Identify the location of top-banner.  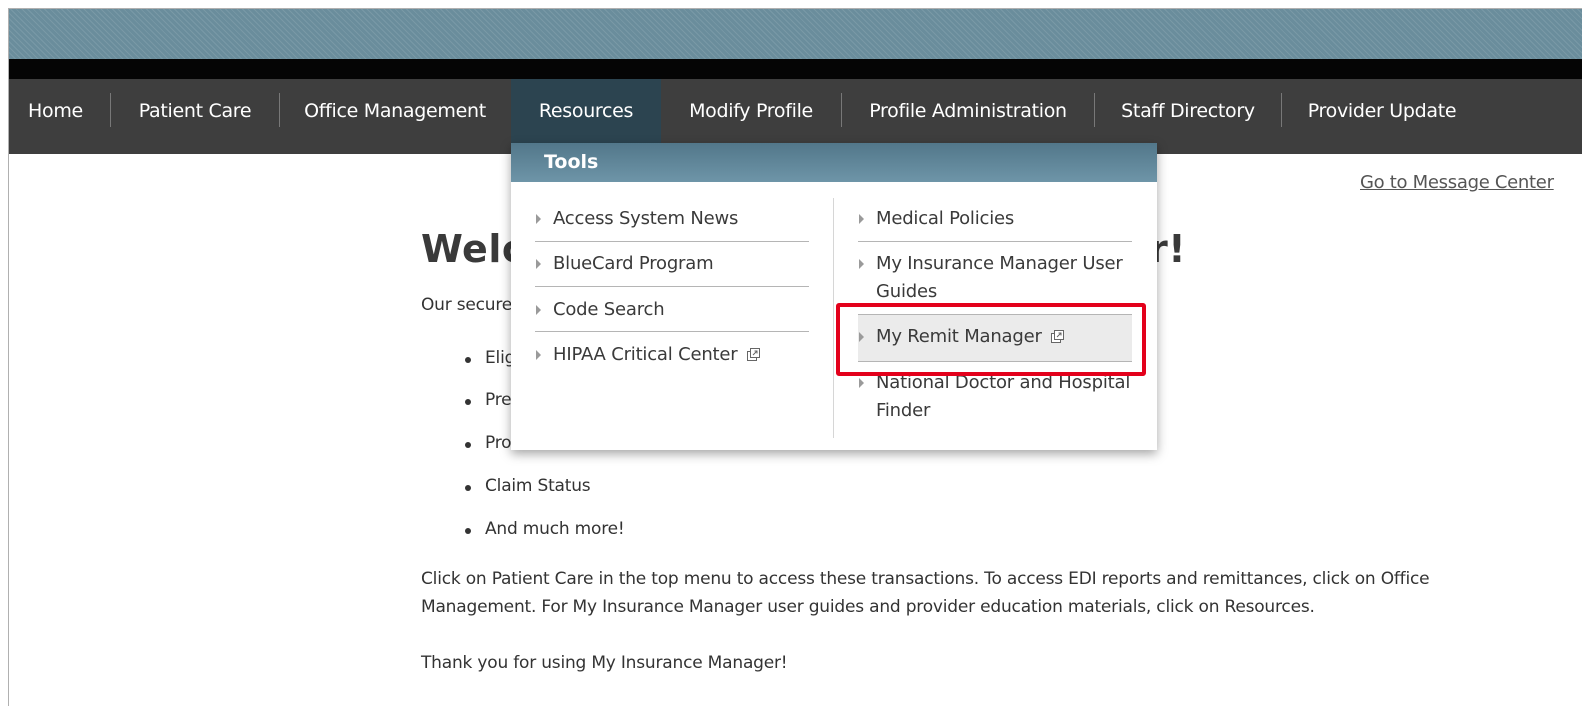
(795, 34).